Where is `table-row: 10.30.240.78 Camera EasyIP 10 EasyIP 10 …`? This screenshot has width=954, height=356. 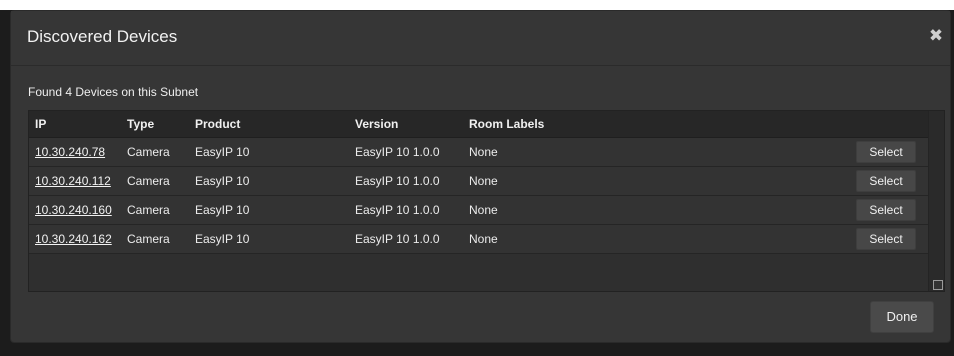
table-row: 10.30.240.78 Camera EasyIP 10 EasyIP 10 … is located at coordinates (478, 152).